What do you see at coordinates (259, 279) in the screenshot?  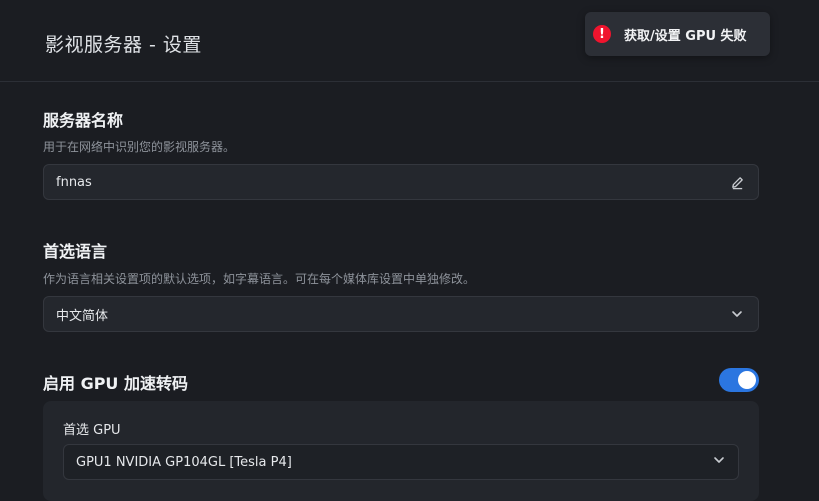 I see `language-description: 作为语言相关设置项的默认选项，如字幕语言。可在每个媒体库设置中单独修改。` at bounding box center [259, 279].